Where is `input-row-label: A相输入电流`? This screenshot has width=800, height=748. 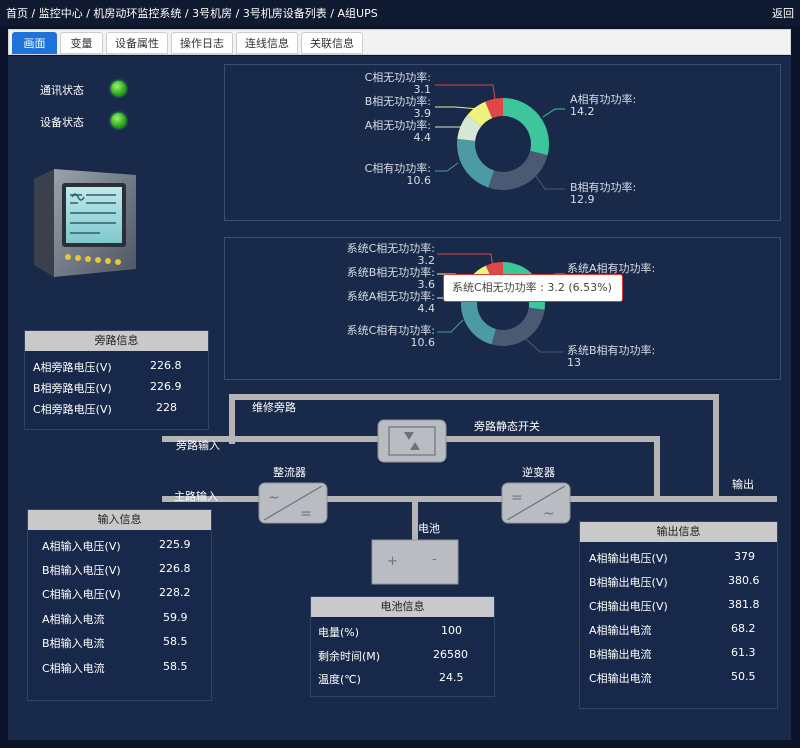
input-row-label: A相输入电流 is located at coordinates (73, 619).